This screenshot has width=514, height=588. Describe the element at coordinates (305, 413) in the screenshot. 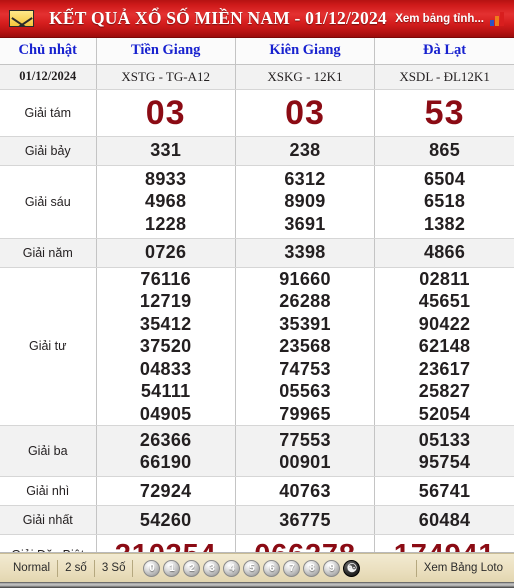

I see `prize-number: 79965` at that location.